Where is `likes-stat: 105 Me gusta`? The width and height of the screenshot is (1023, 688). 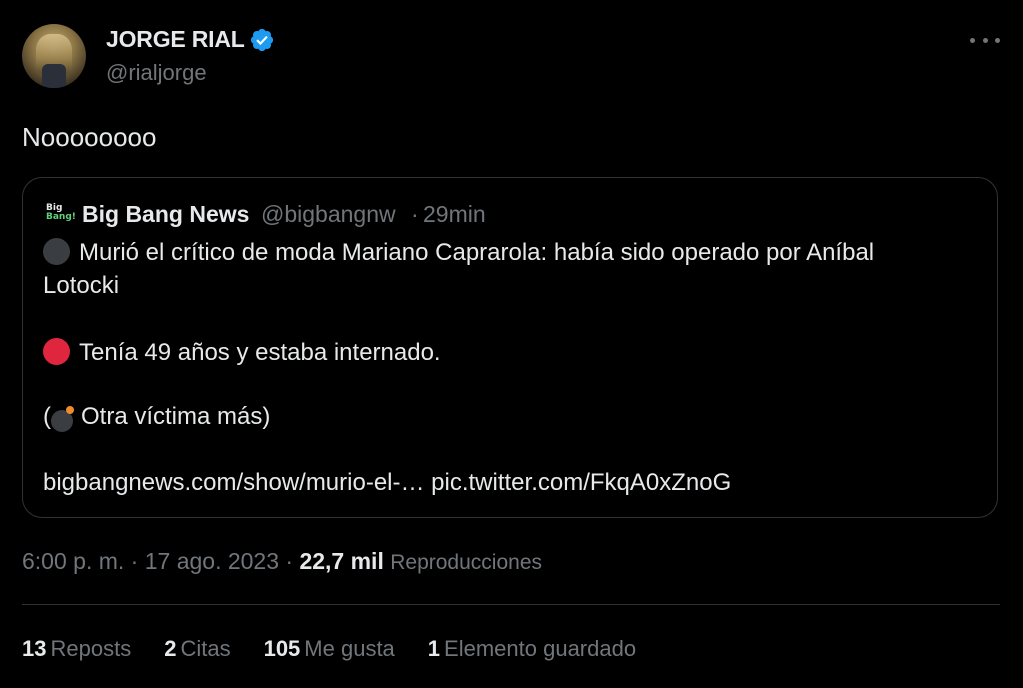
likes-stat: 105 Me gusta is located at coordinates (329, 649).